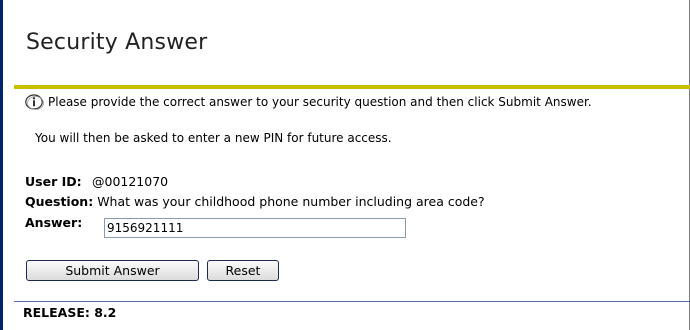  Describe the element at coordinates (59, 201) in the screenshot. I see `question-label: Question:` at that location.